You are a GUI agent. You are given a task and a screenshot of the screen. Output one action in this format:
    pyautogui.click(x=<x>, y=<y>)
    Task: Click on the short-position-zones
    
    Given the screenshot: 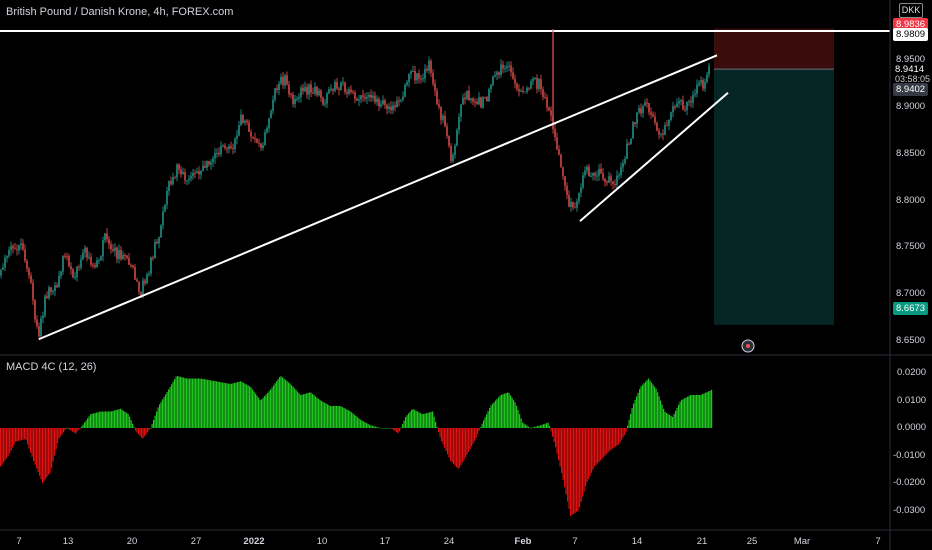 What is the action you would take?
    pyautogui.click(x=774, y=176)
    